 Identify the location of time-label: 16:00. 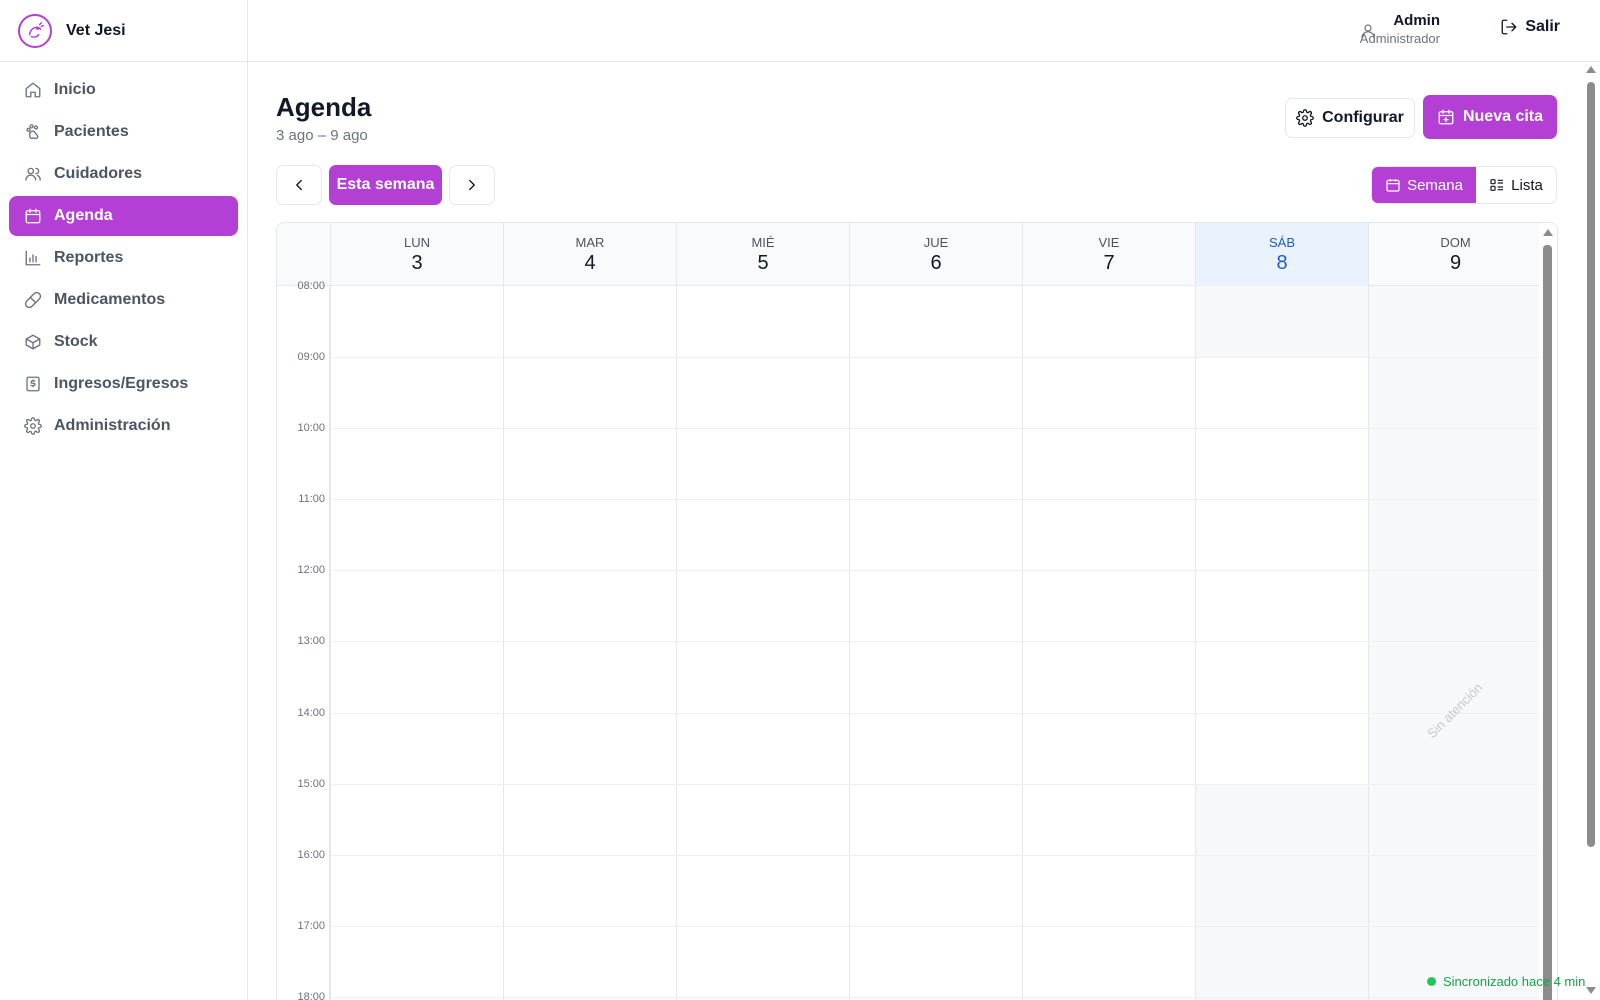
(311, 855).